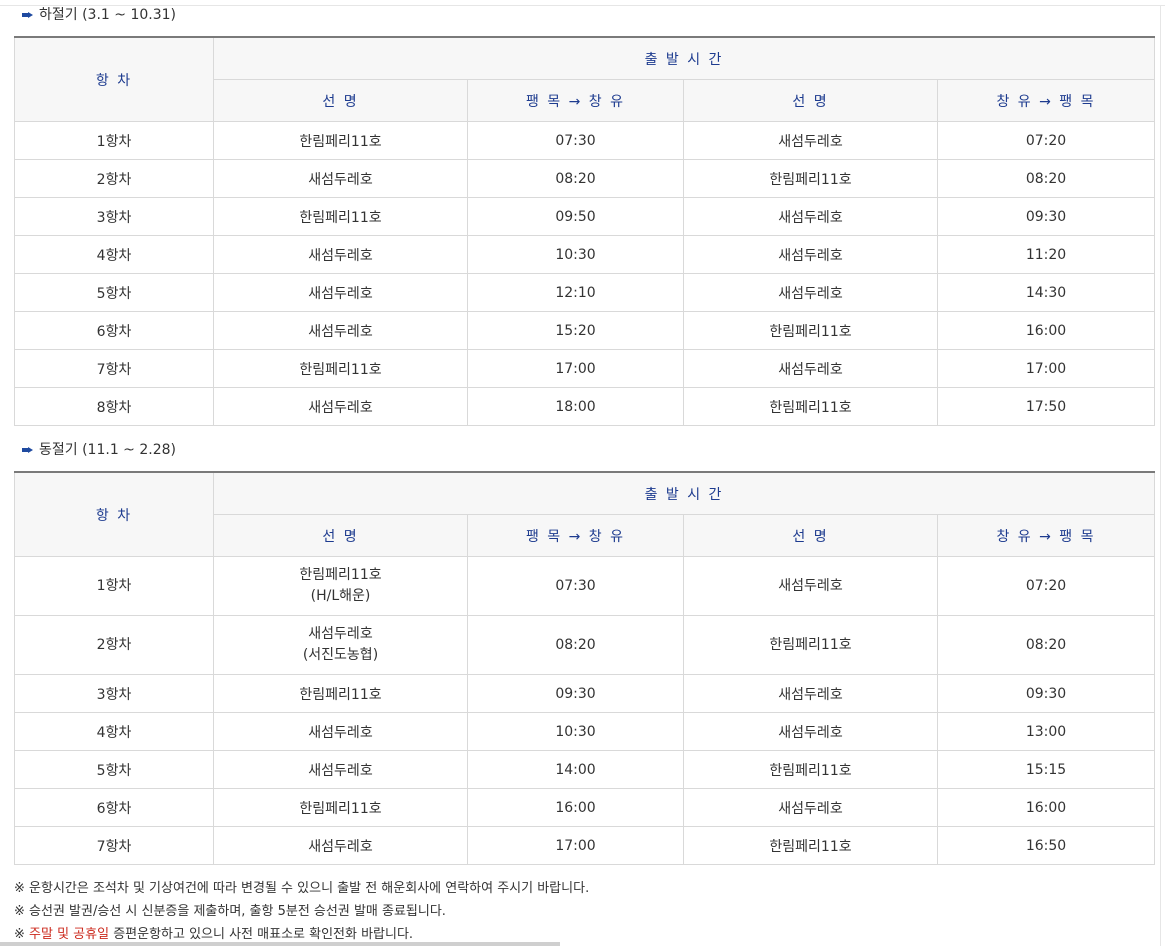 The image size is (1165, 946). I want to click on right-divider, so click(1160, 476).